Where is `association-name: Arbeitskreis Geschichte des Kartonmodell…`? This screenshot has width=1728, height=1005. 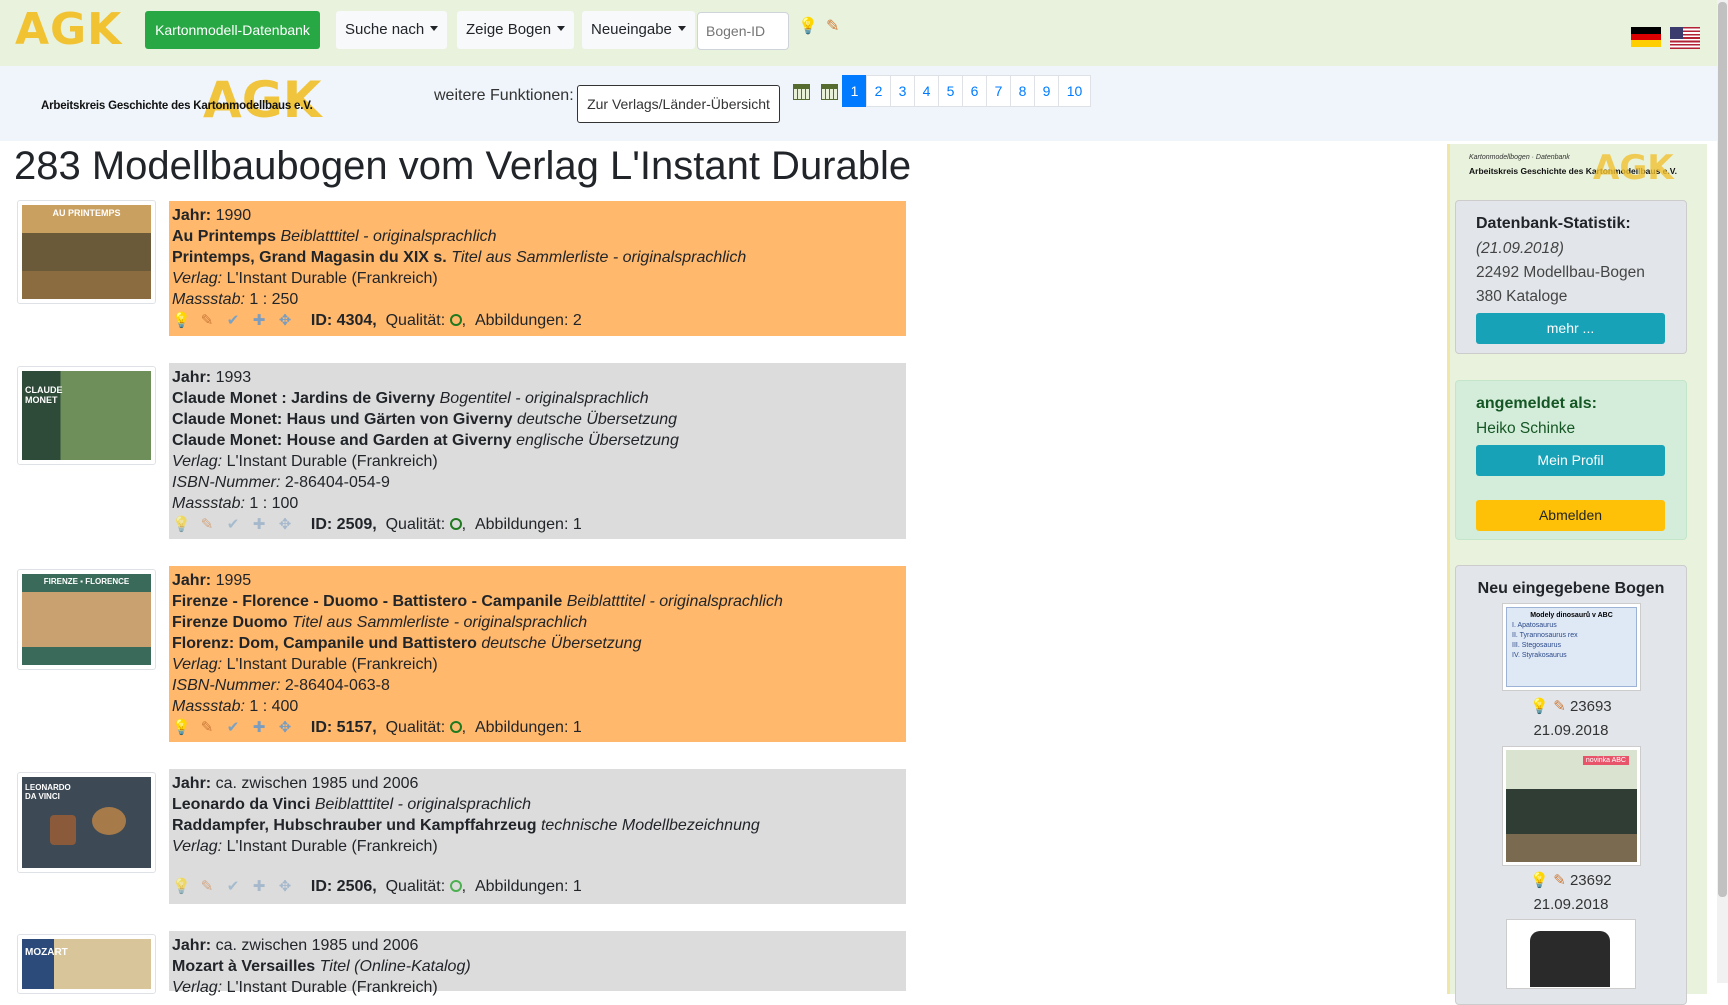 association-name: Arbeitskreis Geschichte des Kartonmodell… is located at coordinates (177, 106).